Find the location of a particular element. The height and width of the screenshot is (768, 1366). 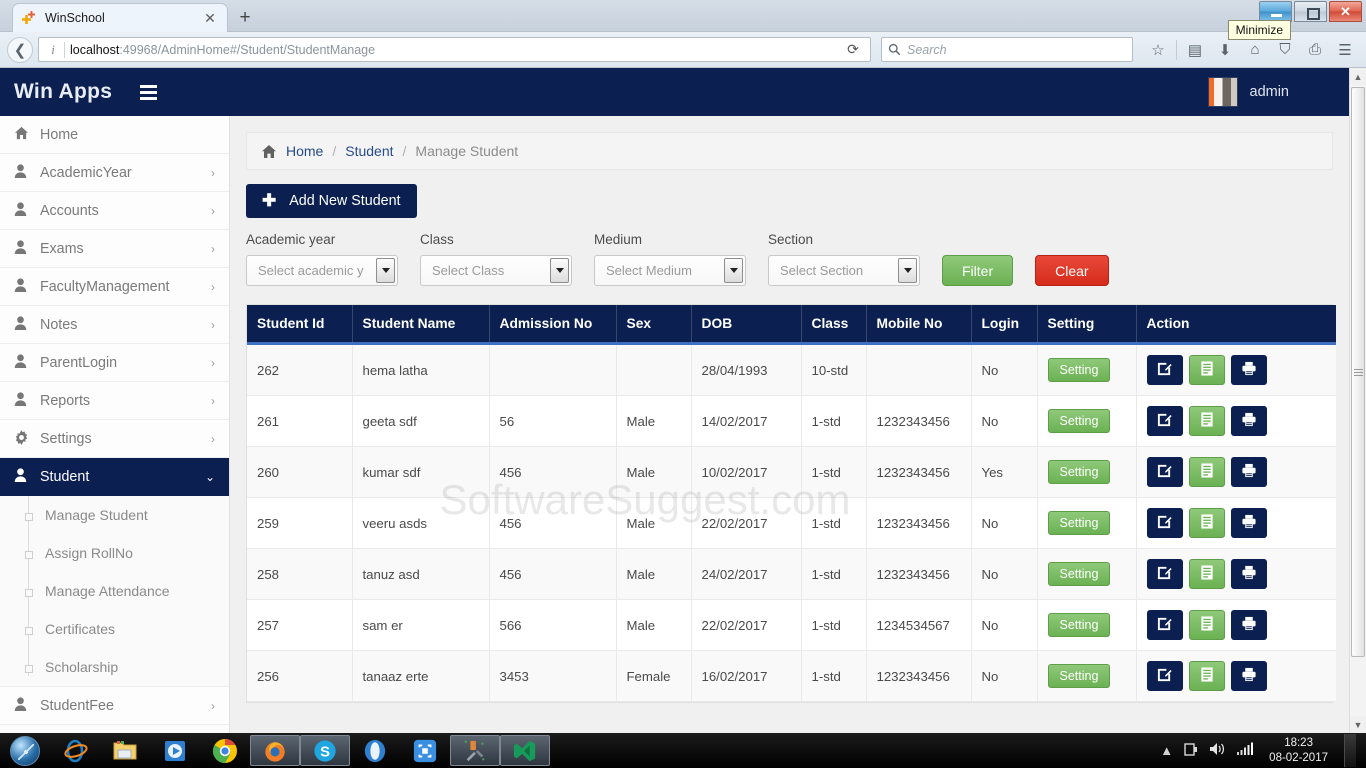

search-bar: Search is located at coordinates (1007, 49).